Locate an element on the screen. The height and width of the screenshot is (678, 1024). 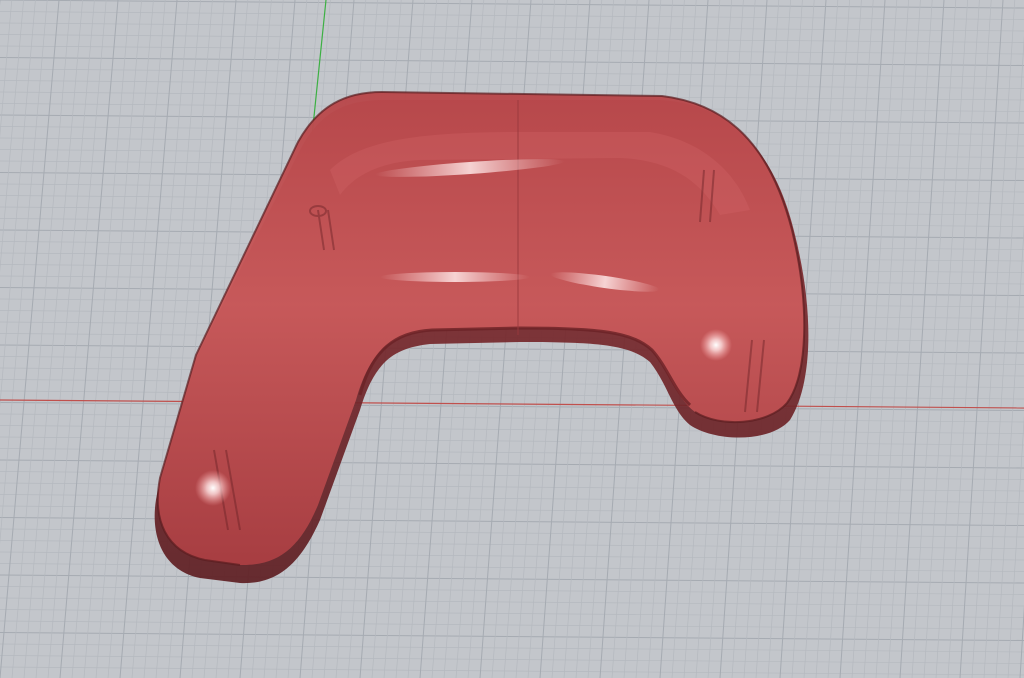
specular-highlight-right is located at coordinates (716, 345).